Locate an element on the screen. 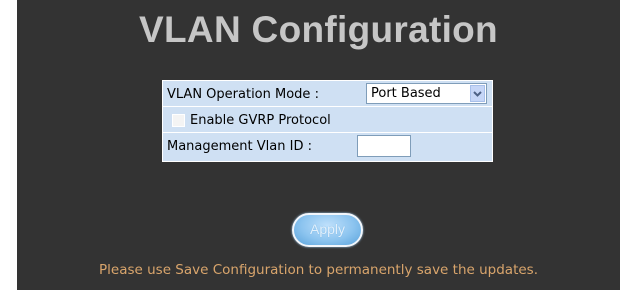 The height and width of the screenshot is (290, 620). operation-mode-label: VLAN Operation Mode : is located at coordinates (243, 94).